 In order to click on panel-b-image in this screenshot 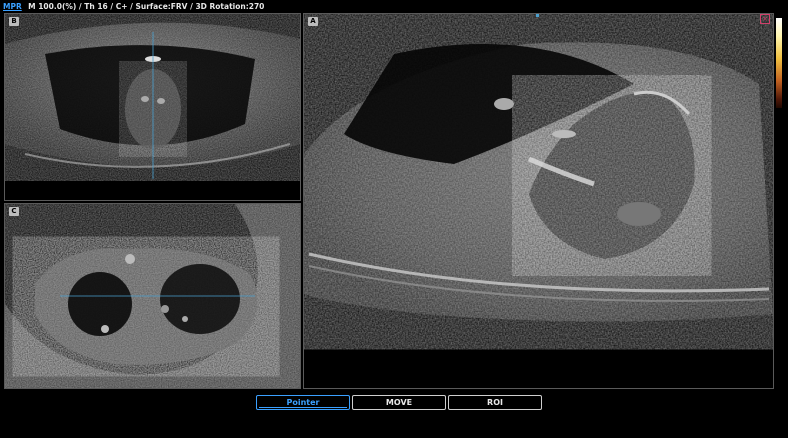, I will do `click(152, 100)`.